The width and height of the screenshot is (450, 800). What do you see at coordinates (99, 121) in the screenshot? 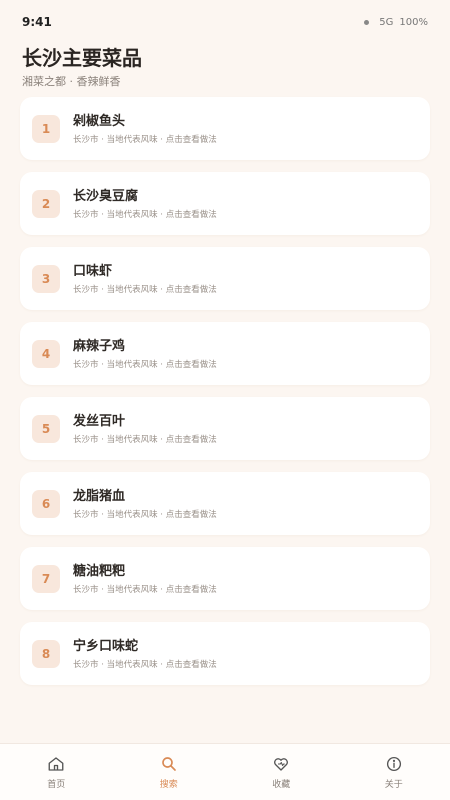
I see `dish-name: 剁椒鱼头` at bounding box center [99, 121].